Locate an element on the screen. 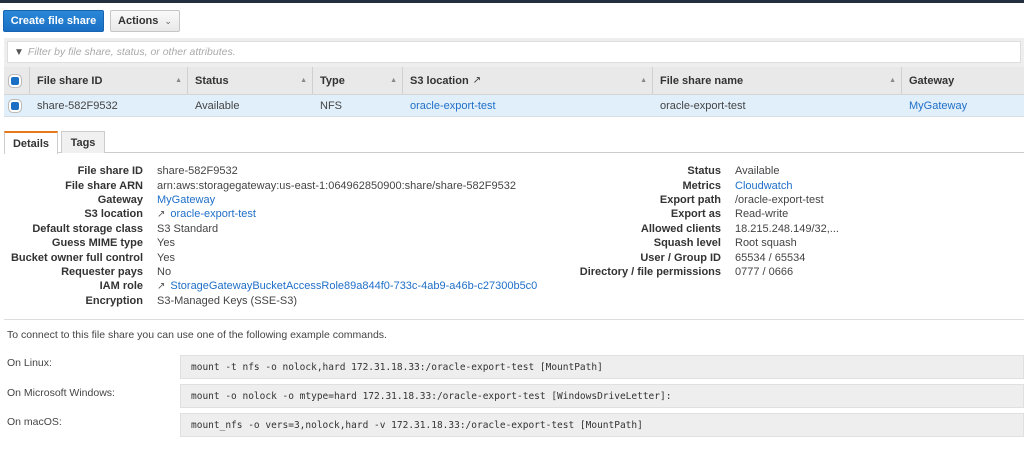 The image size is (1024, 455). detail-value: /oracle-export-test is located at coordinates (779, 199).